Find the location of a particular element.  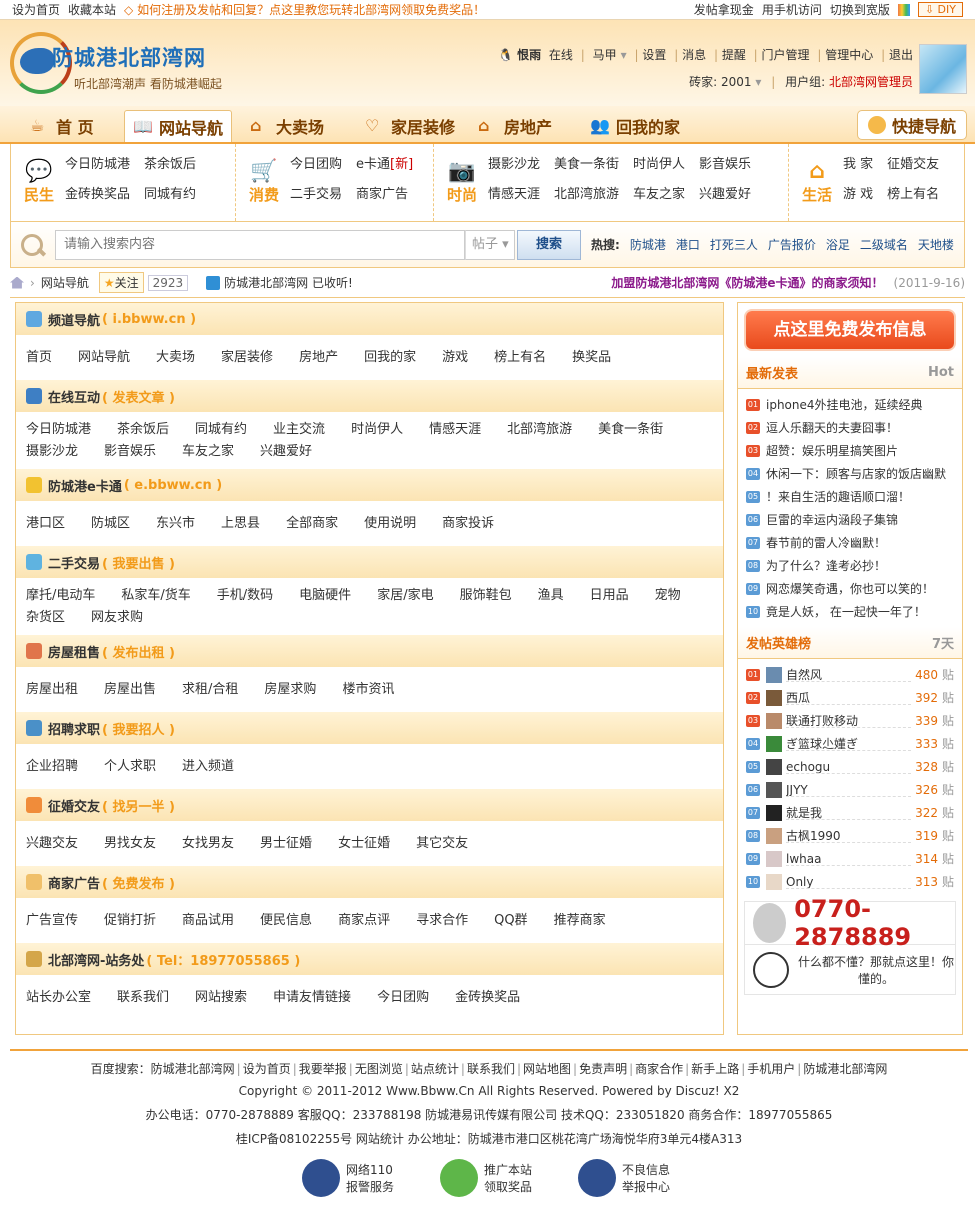

logout-link: 退出 is located at coordinates (901, 55).